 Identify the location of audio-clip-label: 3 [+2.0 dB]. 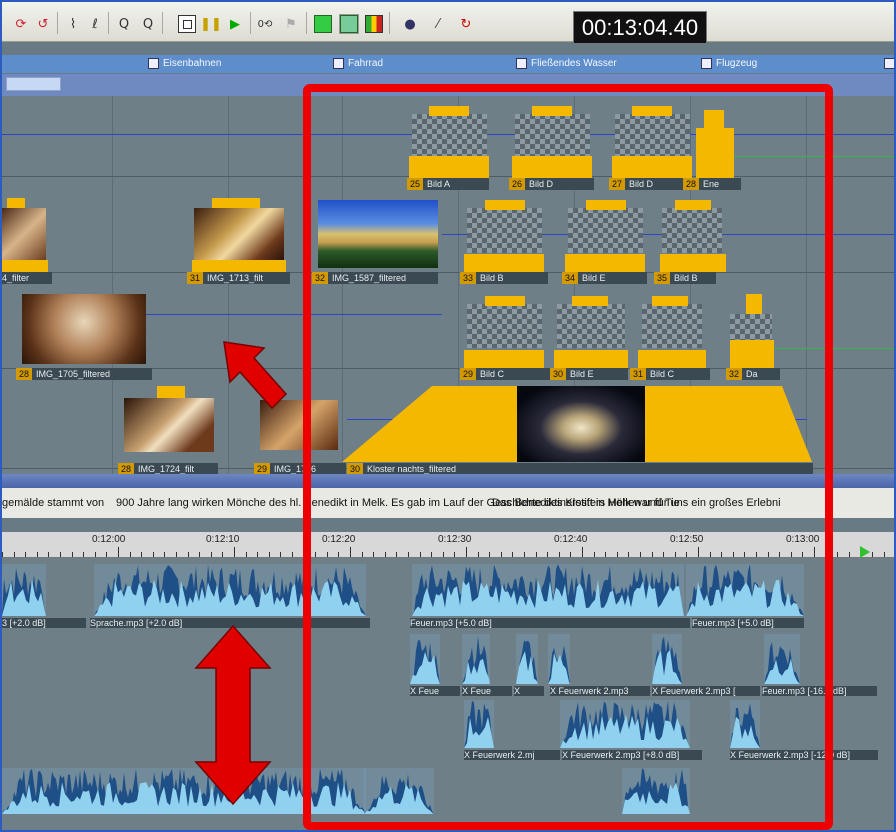
(44, 623).